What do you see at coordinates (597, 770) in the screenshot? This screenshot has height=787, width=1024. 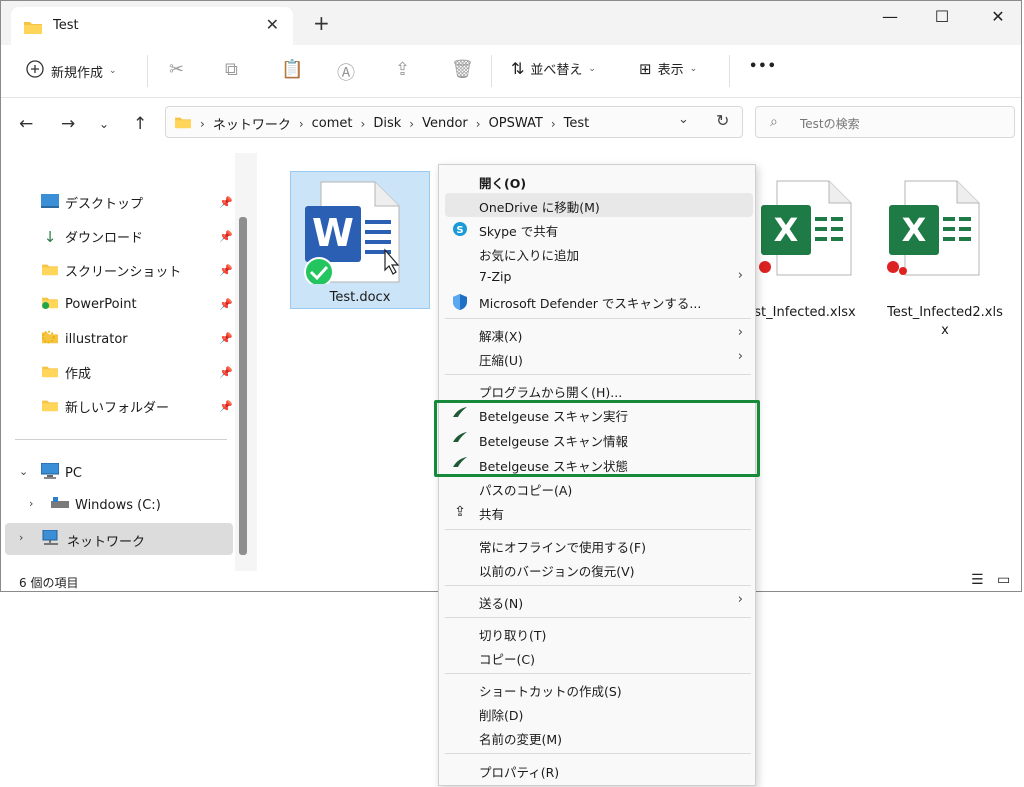 I see `menu-item-properties: プロパティ(R)` at bounding box center [597, 770].